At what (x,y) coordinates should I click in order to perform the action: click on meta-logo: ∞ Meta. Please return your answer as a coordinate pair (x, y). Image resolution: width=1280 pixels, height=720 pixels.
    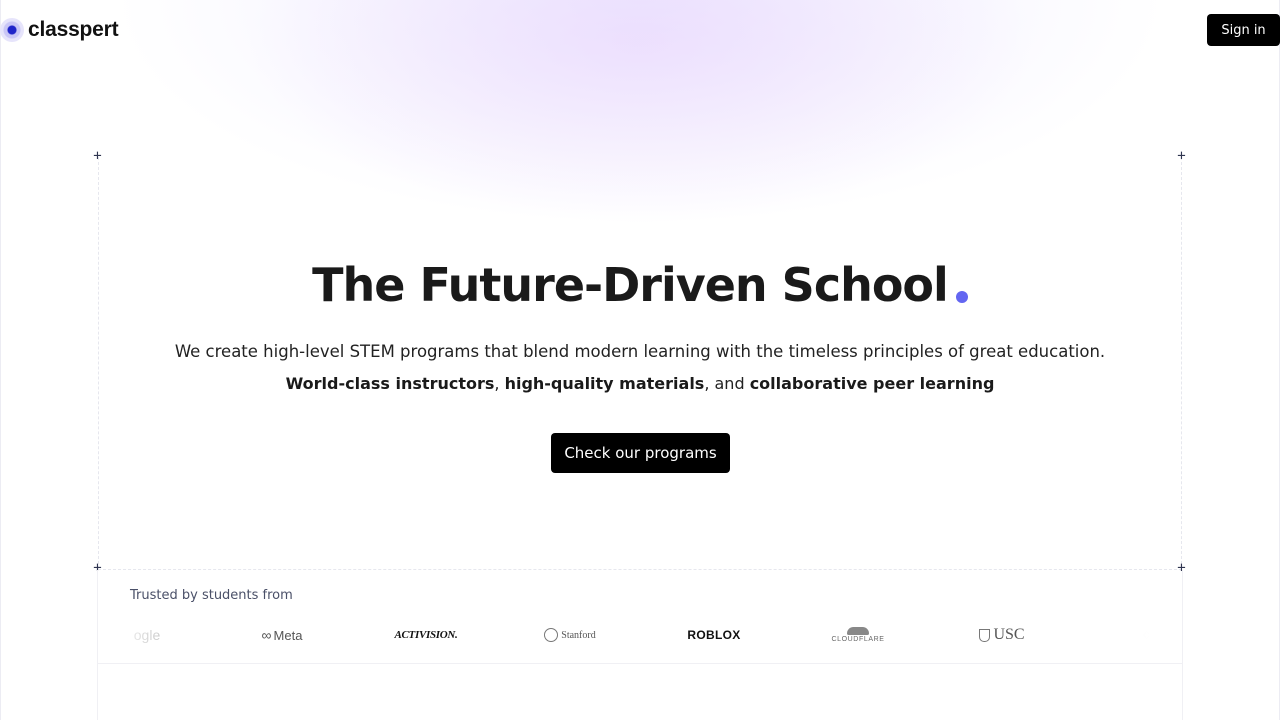
    Looking at the image, I should click on (282, 635).